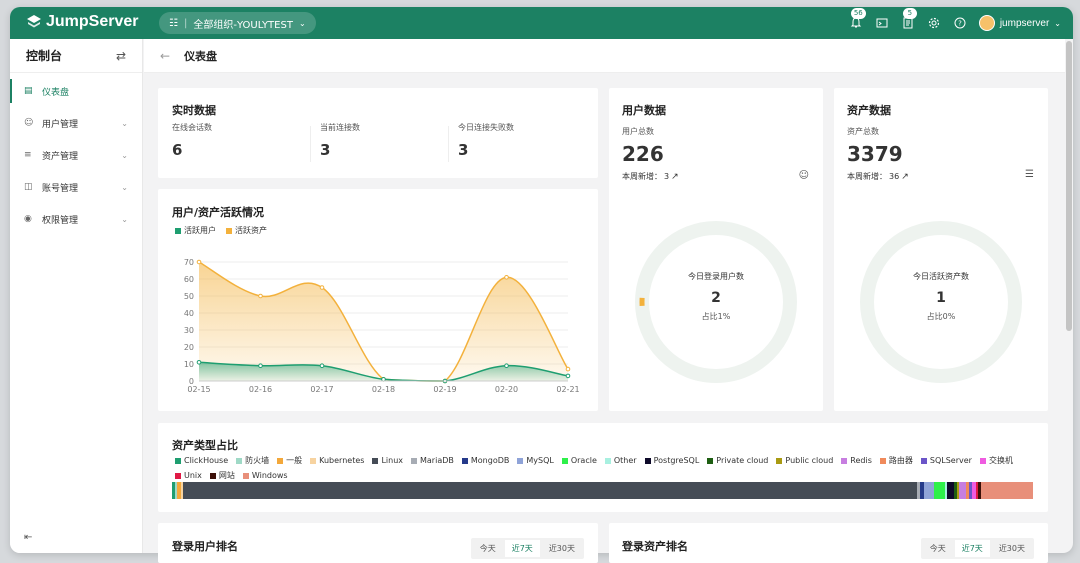  I want to click on bell-icon: 56, so click(857, 19).